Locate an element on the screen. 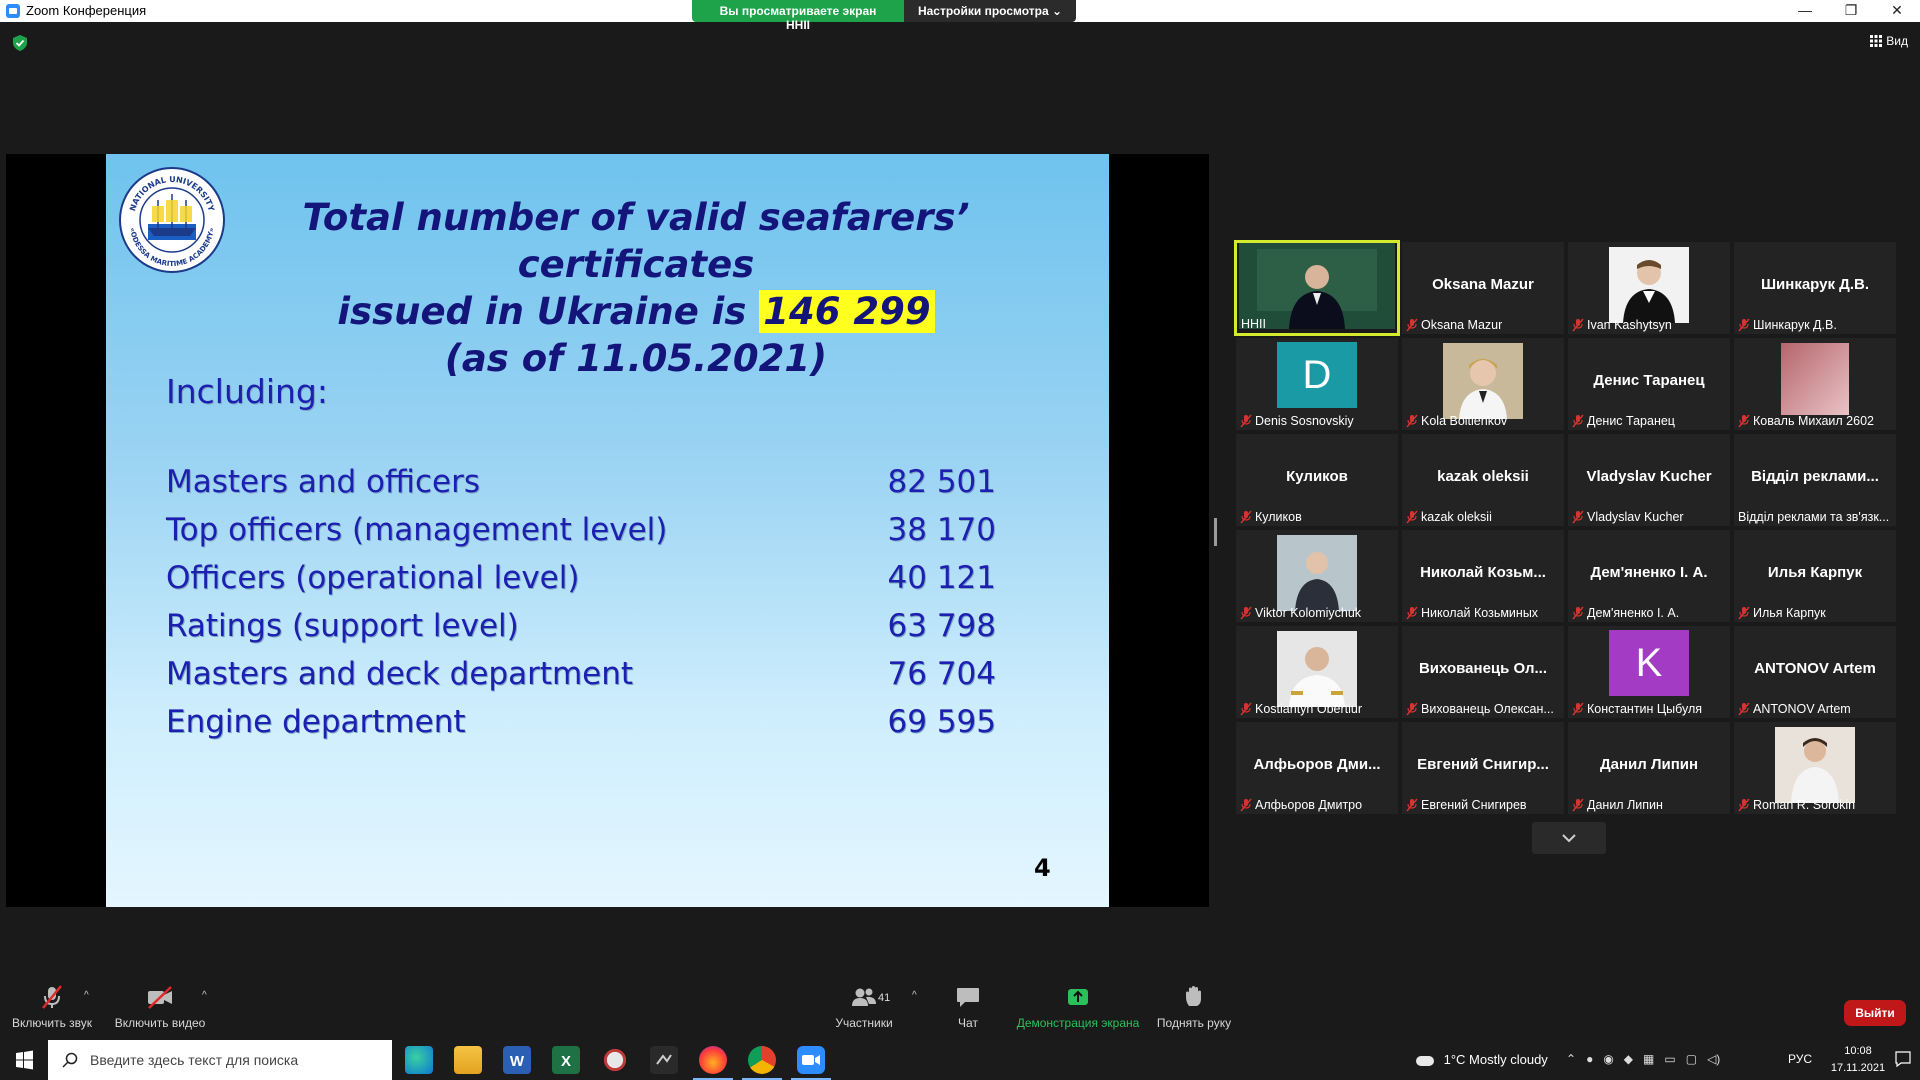  raise-hand-button: Поднять руку is located at coordinates (1194, 1007).